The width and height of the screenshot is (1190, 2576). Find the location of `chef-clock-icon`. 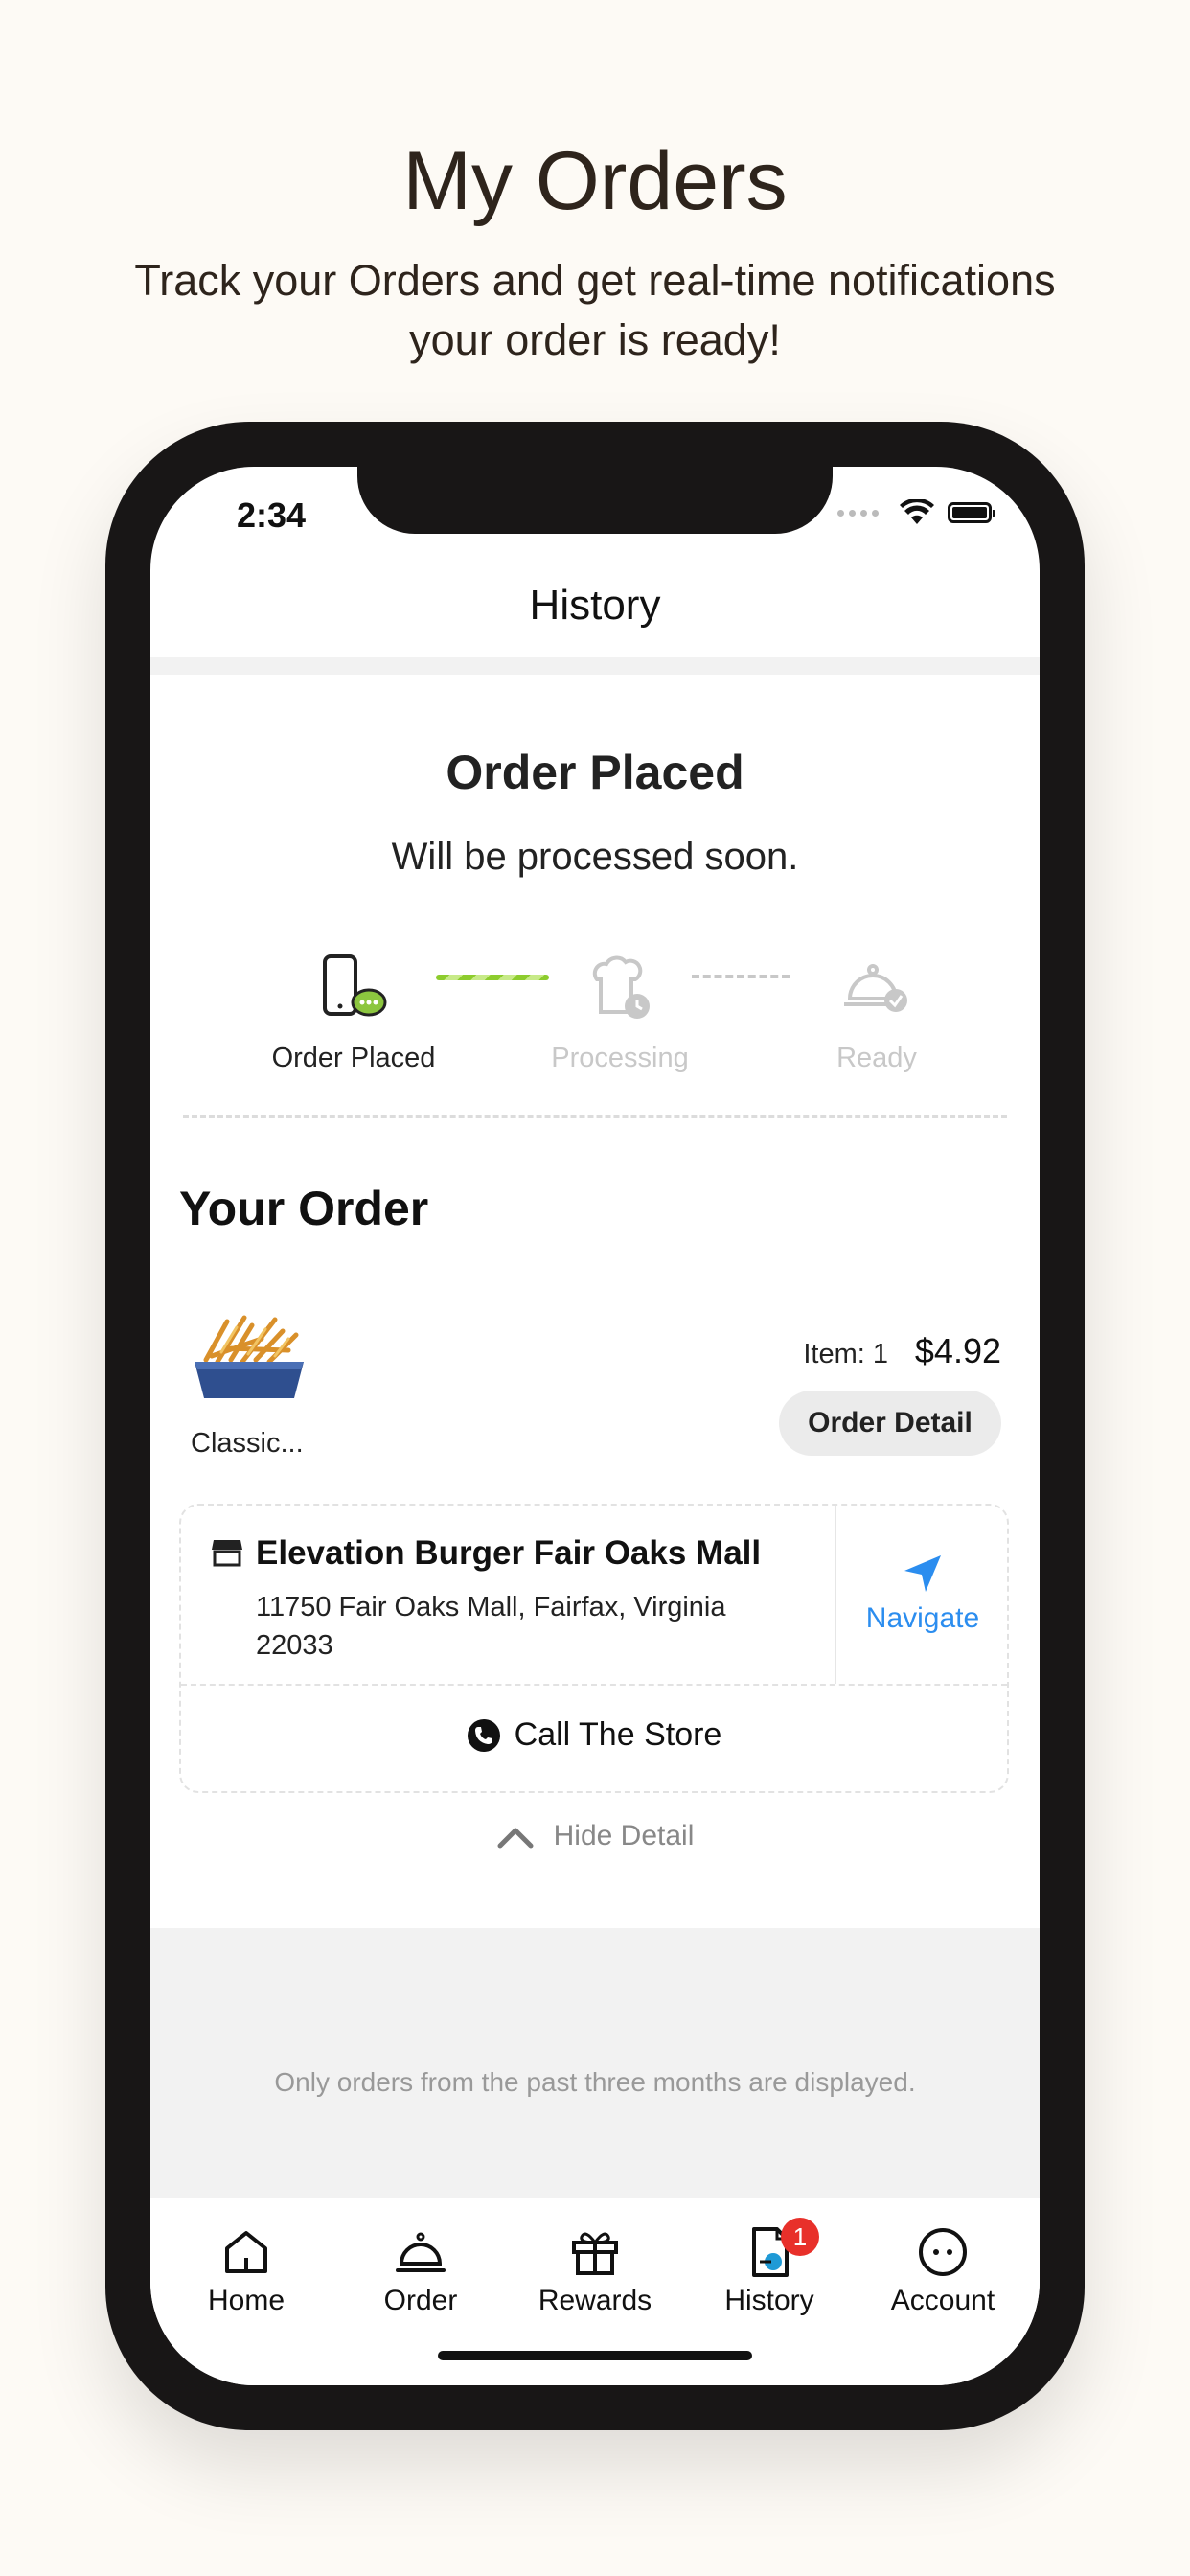

chef-clock-icon is located at coordinates (621, 987).